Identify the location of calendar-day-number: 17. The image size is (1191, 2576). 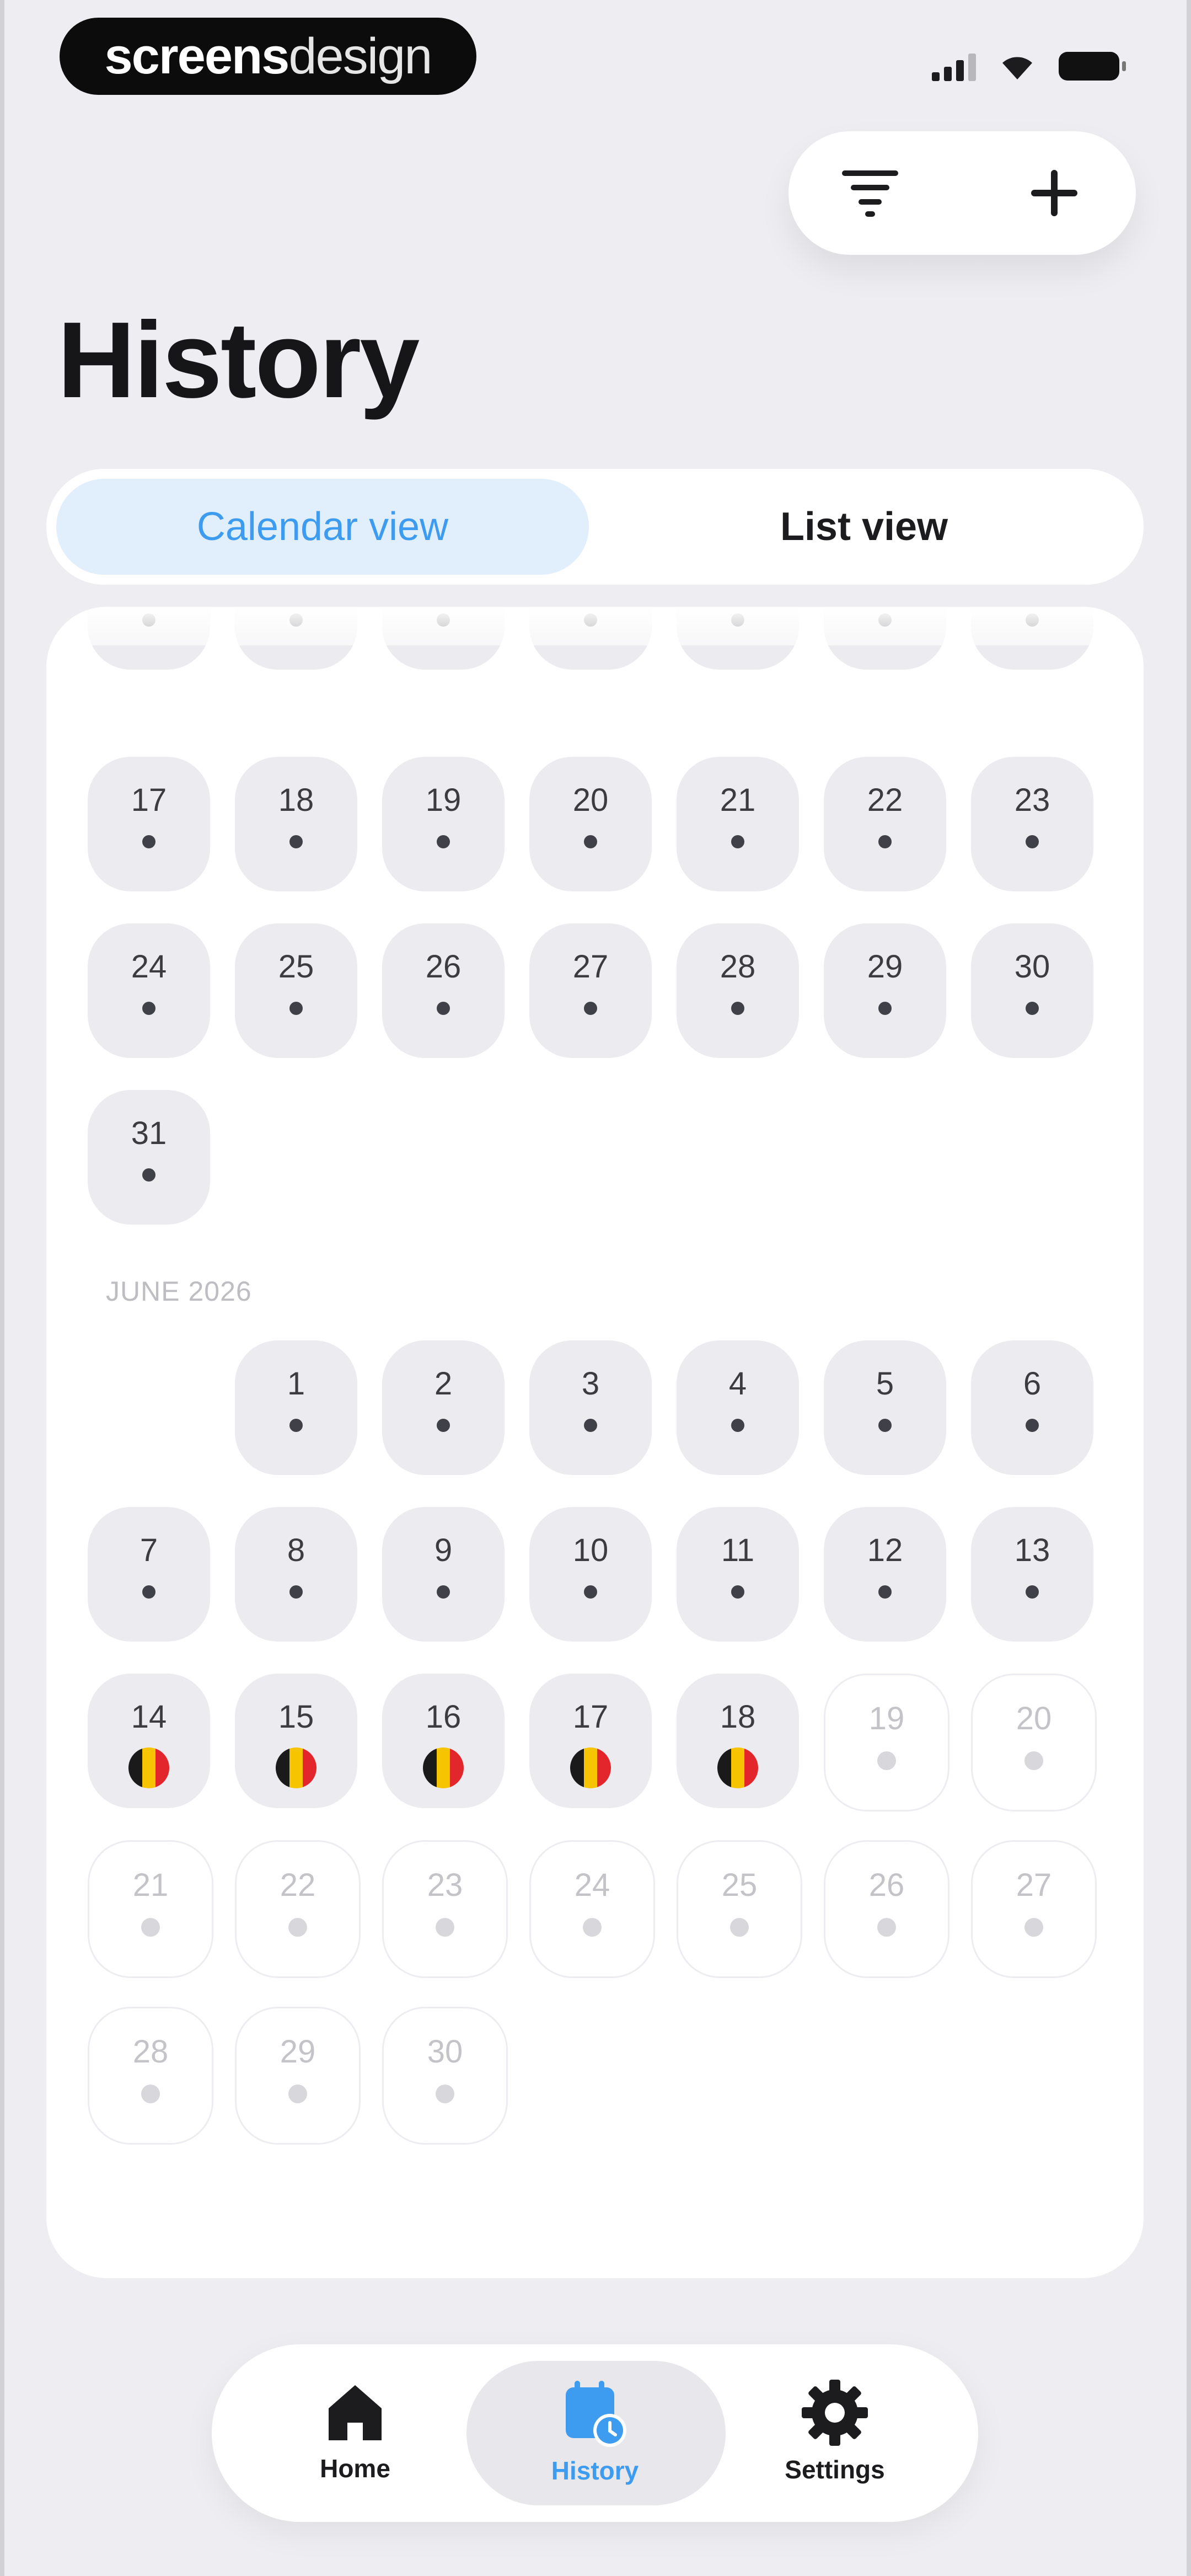
(149, 800).